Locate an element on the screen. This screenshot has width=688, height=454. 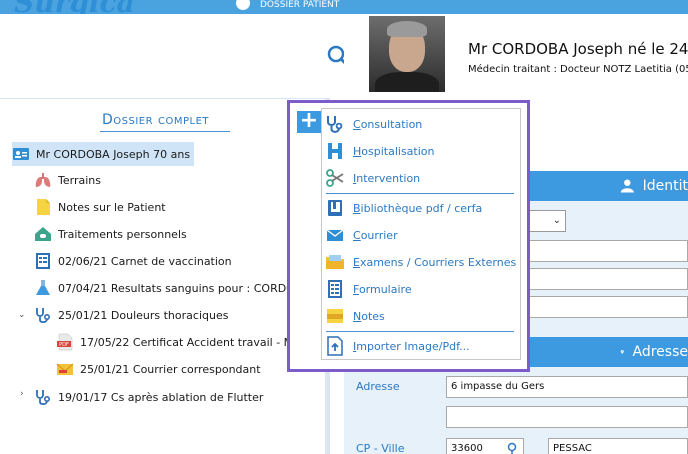
section-address-label: Adresse is located at coordinates (660, 352).